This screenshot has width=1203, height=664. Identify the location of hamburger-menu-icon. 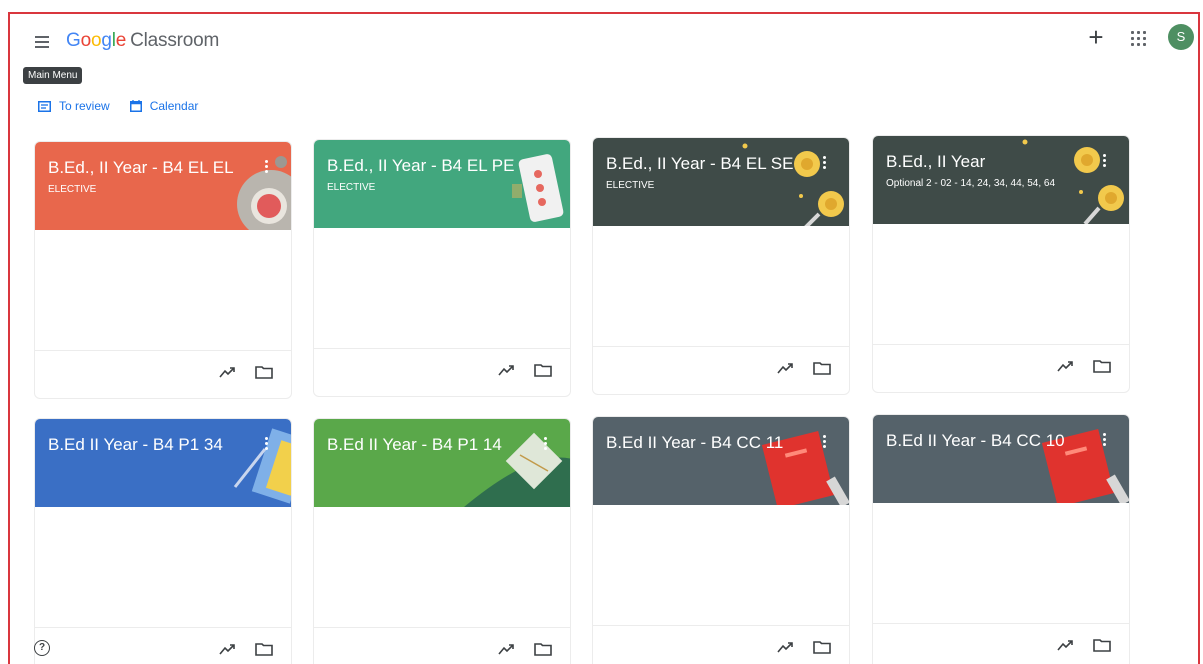
(42, 37).